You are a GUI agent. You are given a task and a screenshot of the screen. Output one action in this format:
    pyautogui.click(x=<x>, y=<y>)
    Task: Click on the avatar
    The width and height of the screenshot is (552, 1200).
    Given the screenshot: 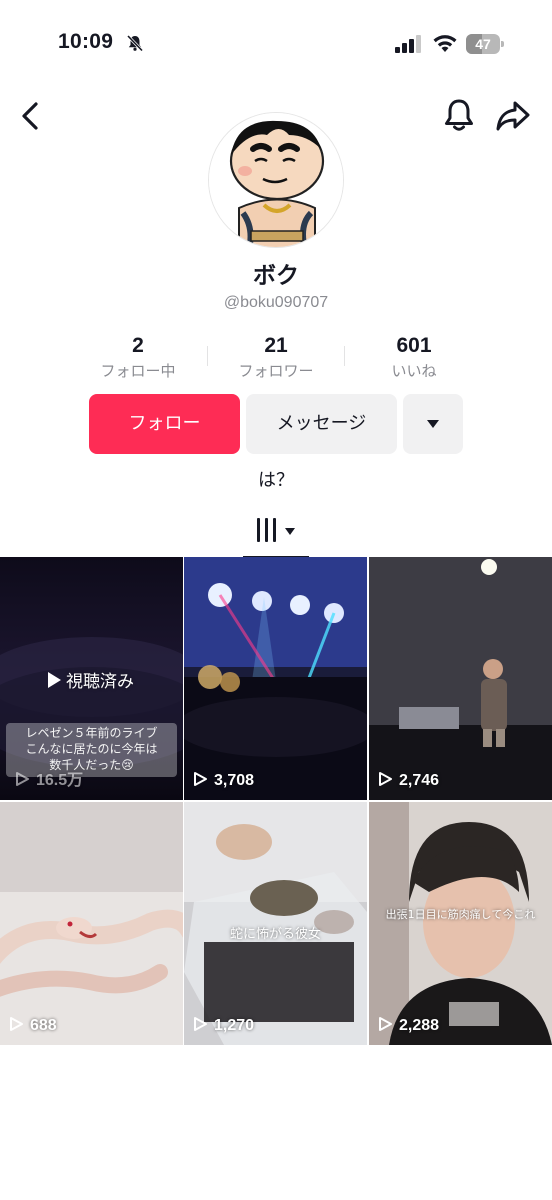 What is the action you would take?
    pyautogui.click(x=276, y=180)
    